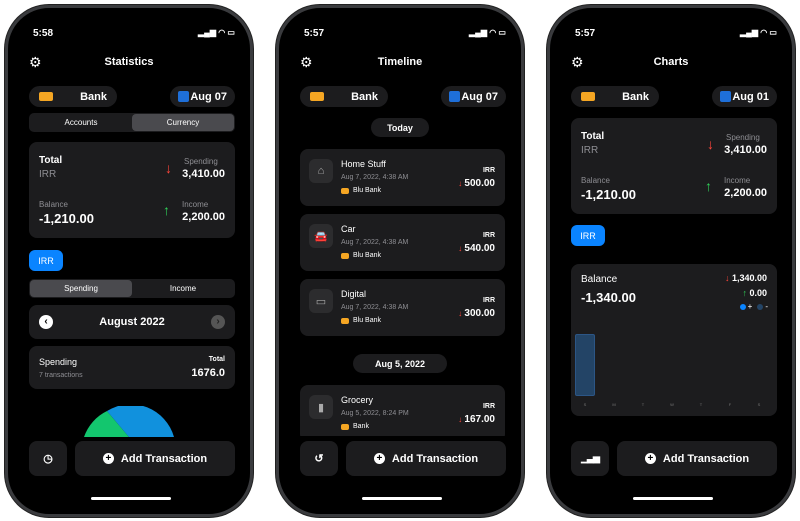 This screenshot has height=521, width=800. What do you see at coordinates (129, 421) in the screenshot?
I see `spending-pie-chart` at bounding box center [129, 421].